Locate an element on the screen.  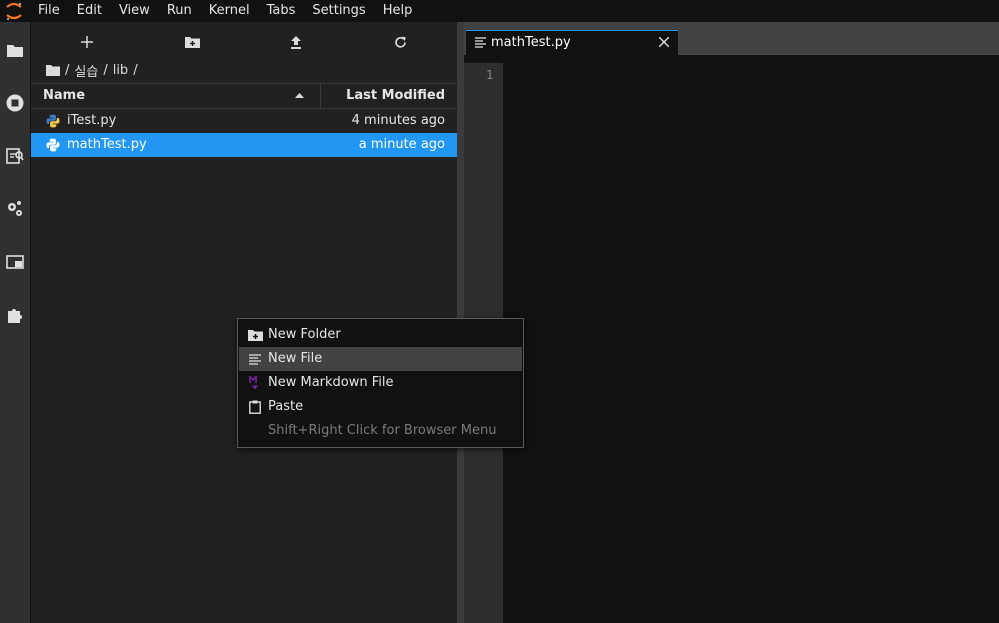
close-icon is located at coordinates (664, 42).